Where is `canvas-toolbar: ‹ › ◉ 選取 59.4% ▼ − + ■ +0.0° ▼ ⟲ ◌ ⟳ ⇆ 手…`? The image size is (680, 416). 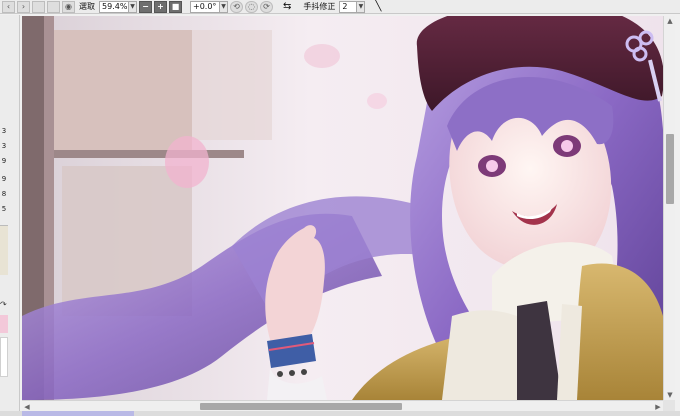
canvas-toolbar: ‹ › ◉ 選取 59.4% ▼ − + ■ +0.0° ▼ ⟲ ◌ ⟳ ⇆ 手… is located at coordinates (340, 7).